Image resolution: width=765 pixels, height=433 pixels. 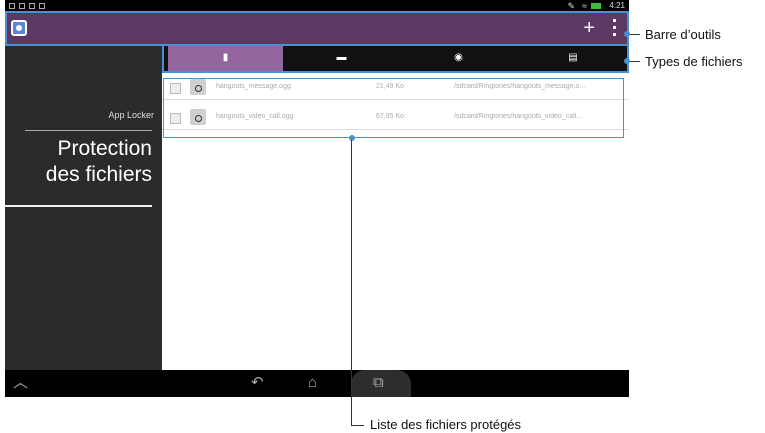 I want to click on navigation-bar: ︿ ↶ ⌂, so click(x=317, y=383).